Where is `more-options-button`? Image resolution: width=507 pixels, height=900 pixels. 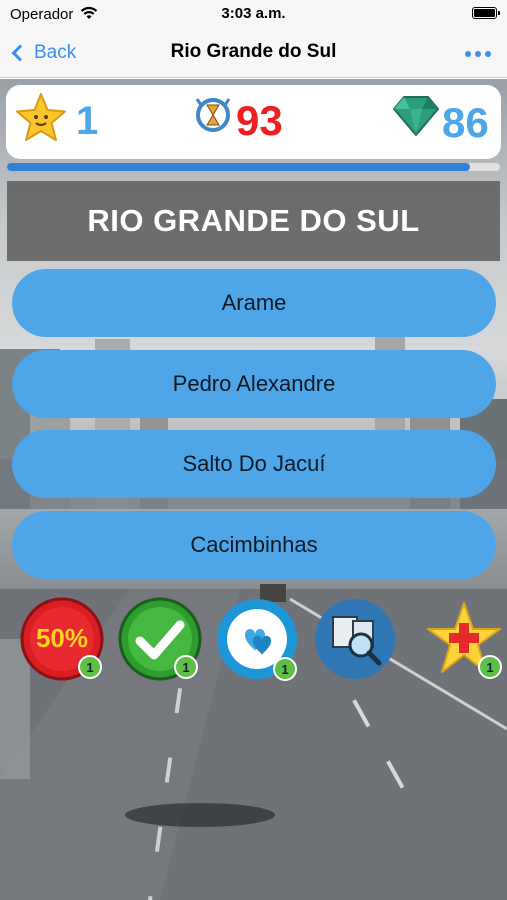 more-options-button is located at coordinates (478, 54).